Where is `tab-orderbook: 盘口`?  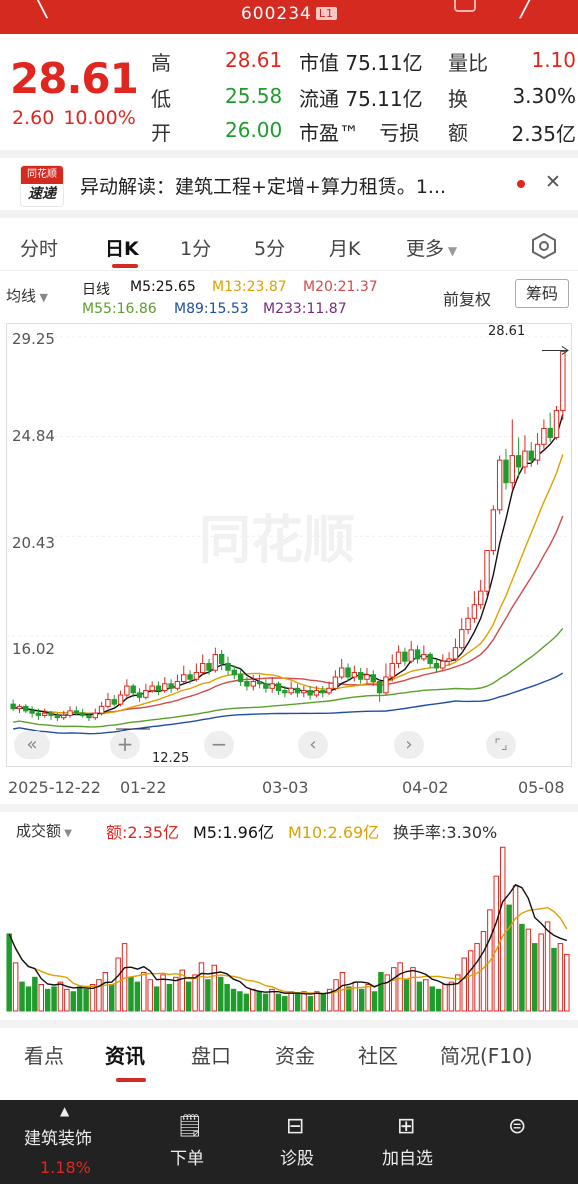
tab-orderbook: 盘口 is located at coordinates (211, 1054).